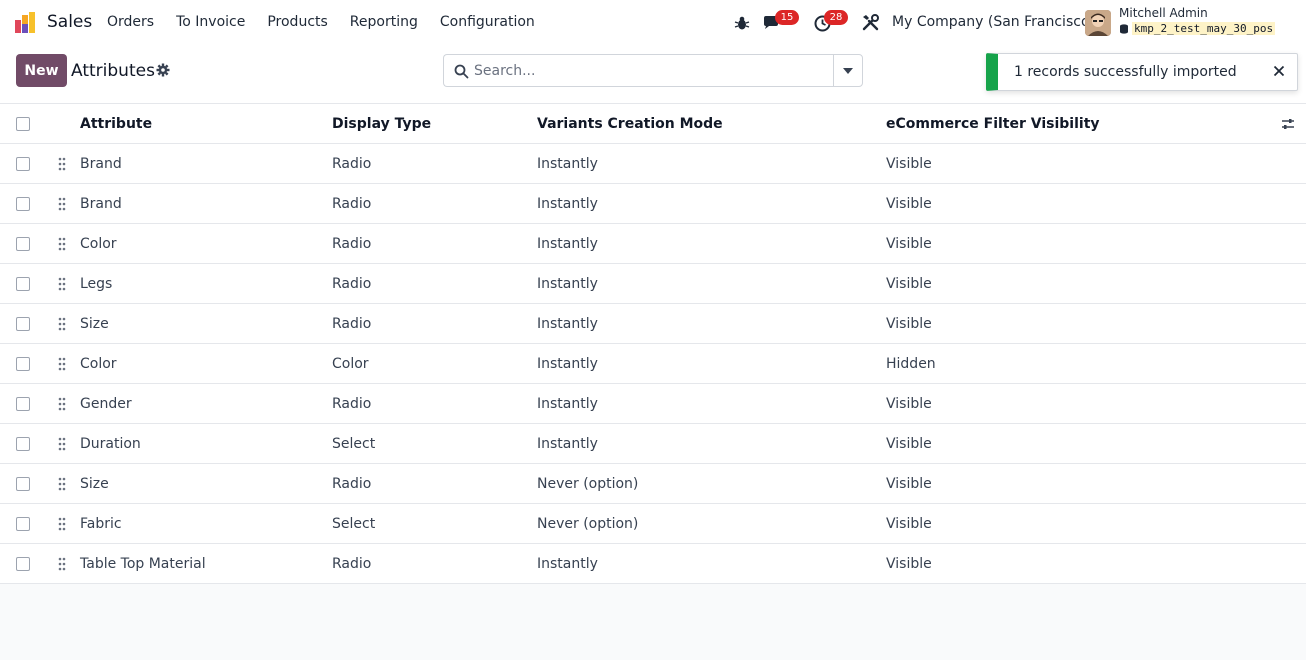  What do you see at coordinates (381, 124) in the screenshot?
I see `column-header-display-type: Display Type` at bounding box center [381, 124].